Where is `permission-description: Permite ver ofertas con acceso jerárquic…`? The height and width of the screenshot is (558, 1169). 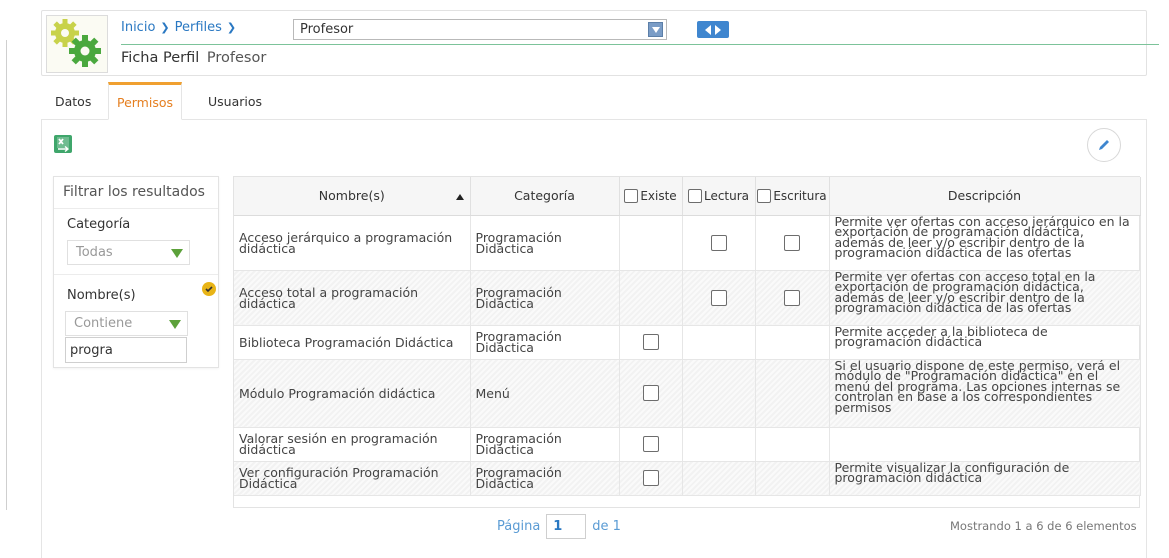
permission-description: Permite ver ofertas con acceso jerárquic… is located at coordinates (985, 243).